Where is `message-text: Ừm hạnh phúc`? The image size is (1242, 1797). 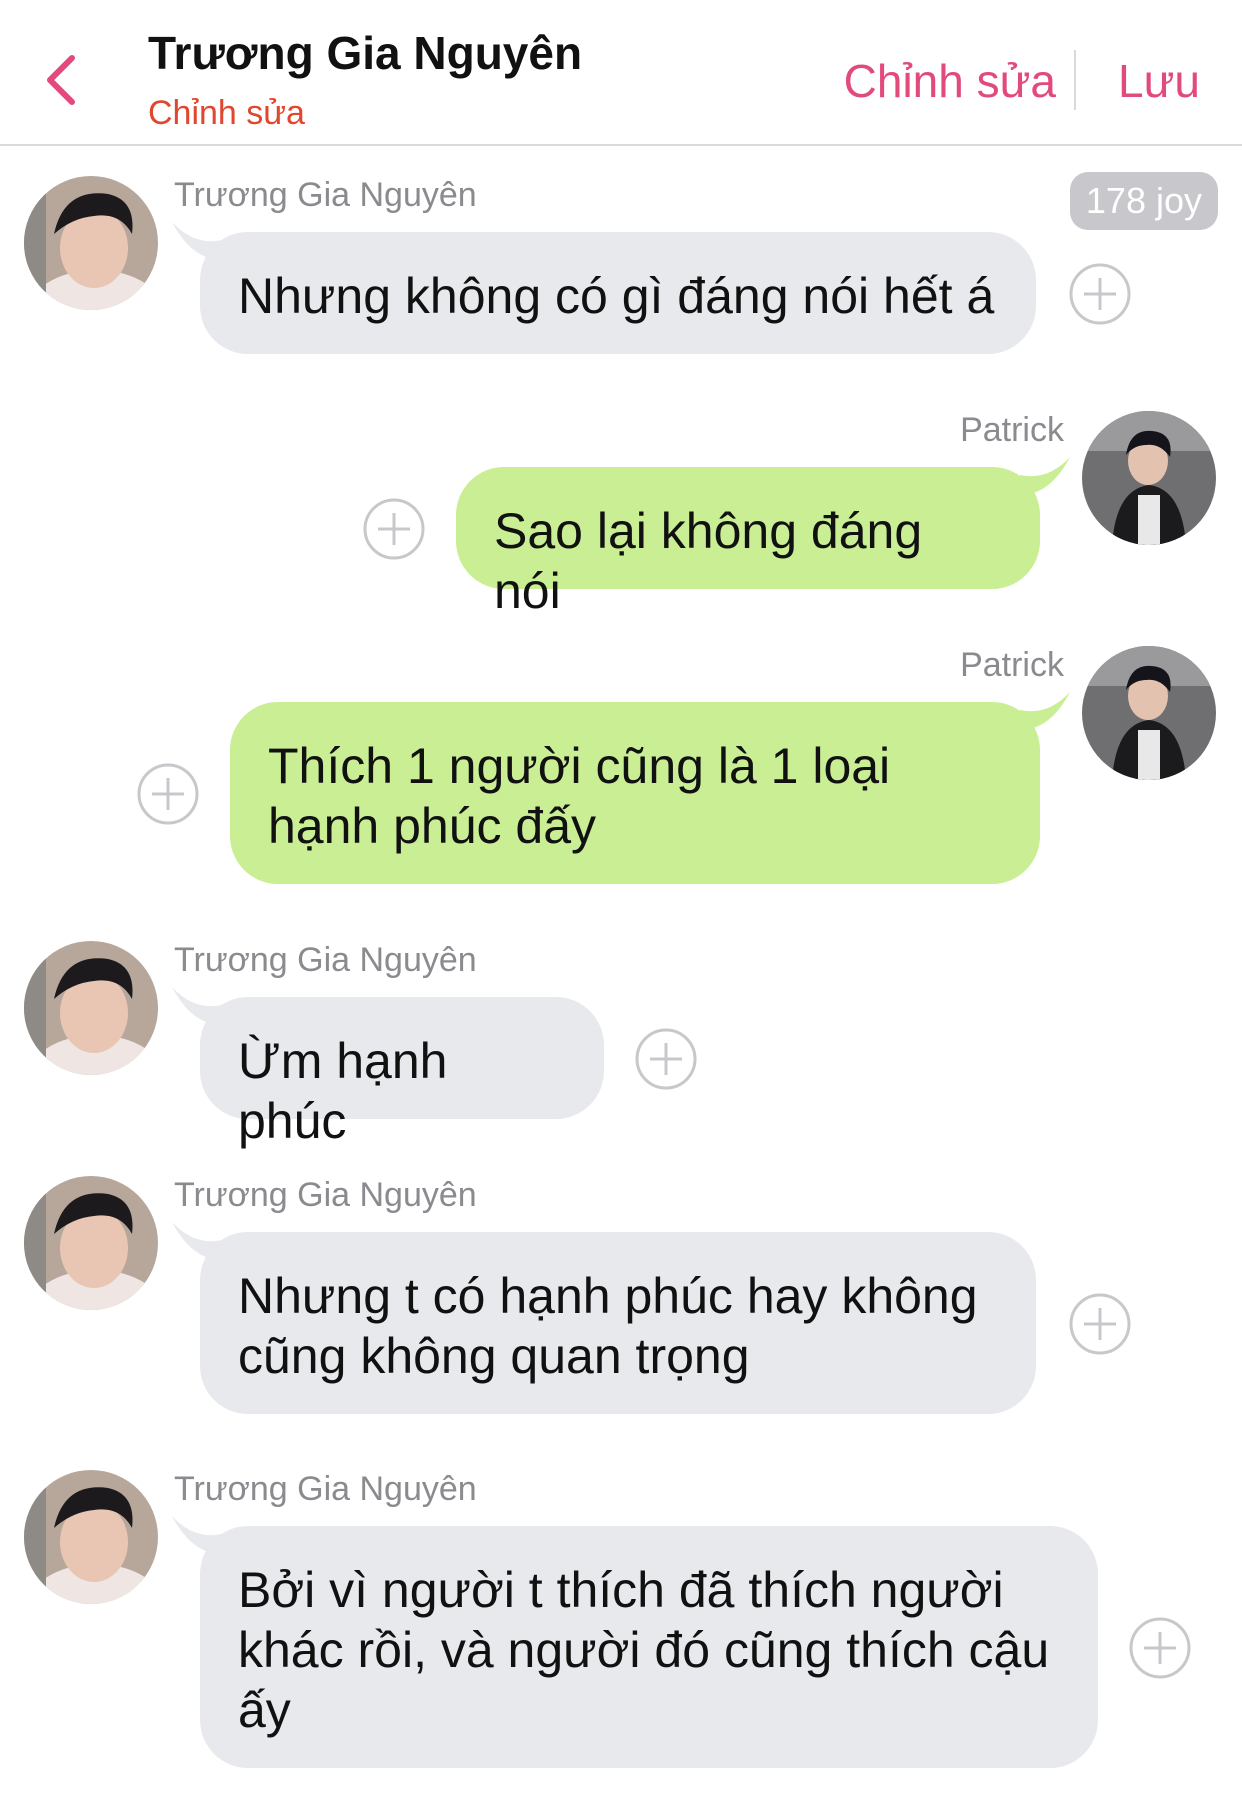
message-text: Ừm hạnh phúc is located at coordinates (343, 1091).